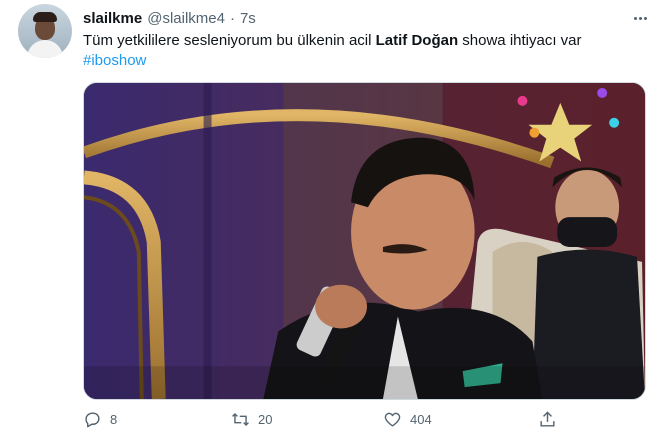 Image resolution: width=660 pixels, height=444 pixels. What do you see at coordinates (248, 18) in the screenshot?
I see `timestamp: 7s` at bounding box center [248, 18].